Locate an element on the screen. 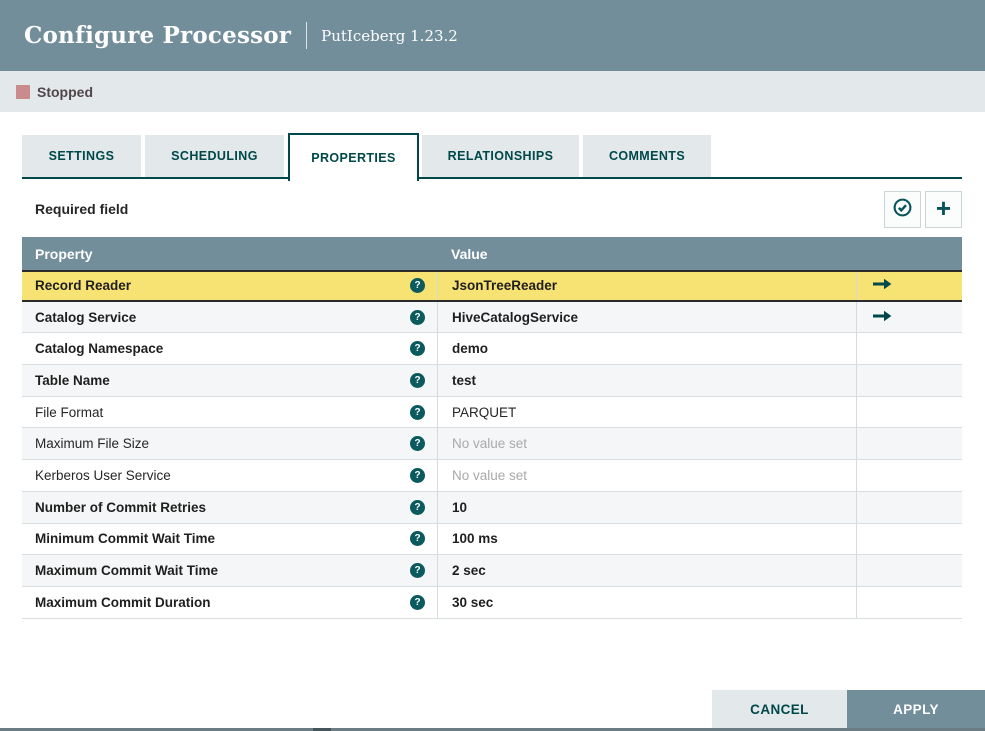 This screenshot has width=985, height=731. table-row: Record Reader ? JsonTreeReader is located at coordinates (492, 286).